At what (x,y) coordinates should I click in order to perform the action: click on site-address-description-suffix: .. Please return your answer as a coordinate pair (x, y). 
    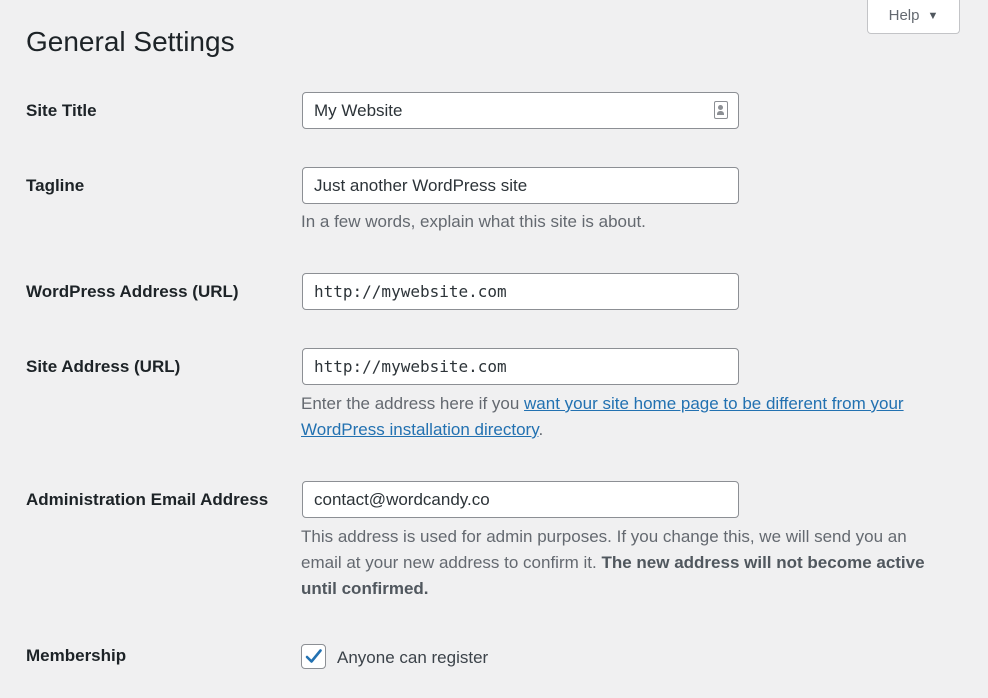
    Looking at the image, I should click on (541, 429).